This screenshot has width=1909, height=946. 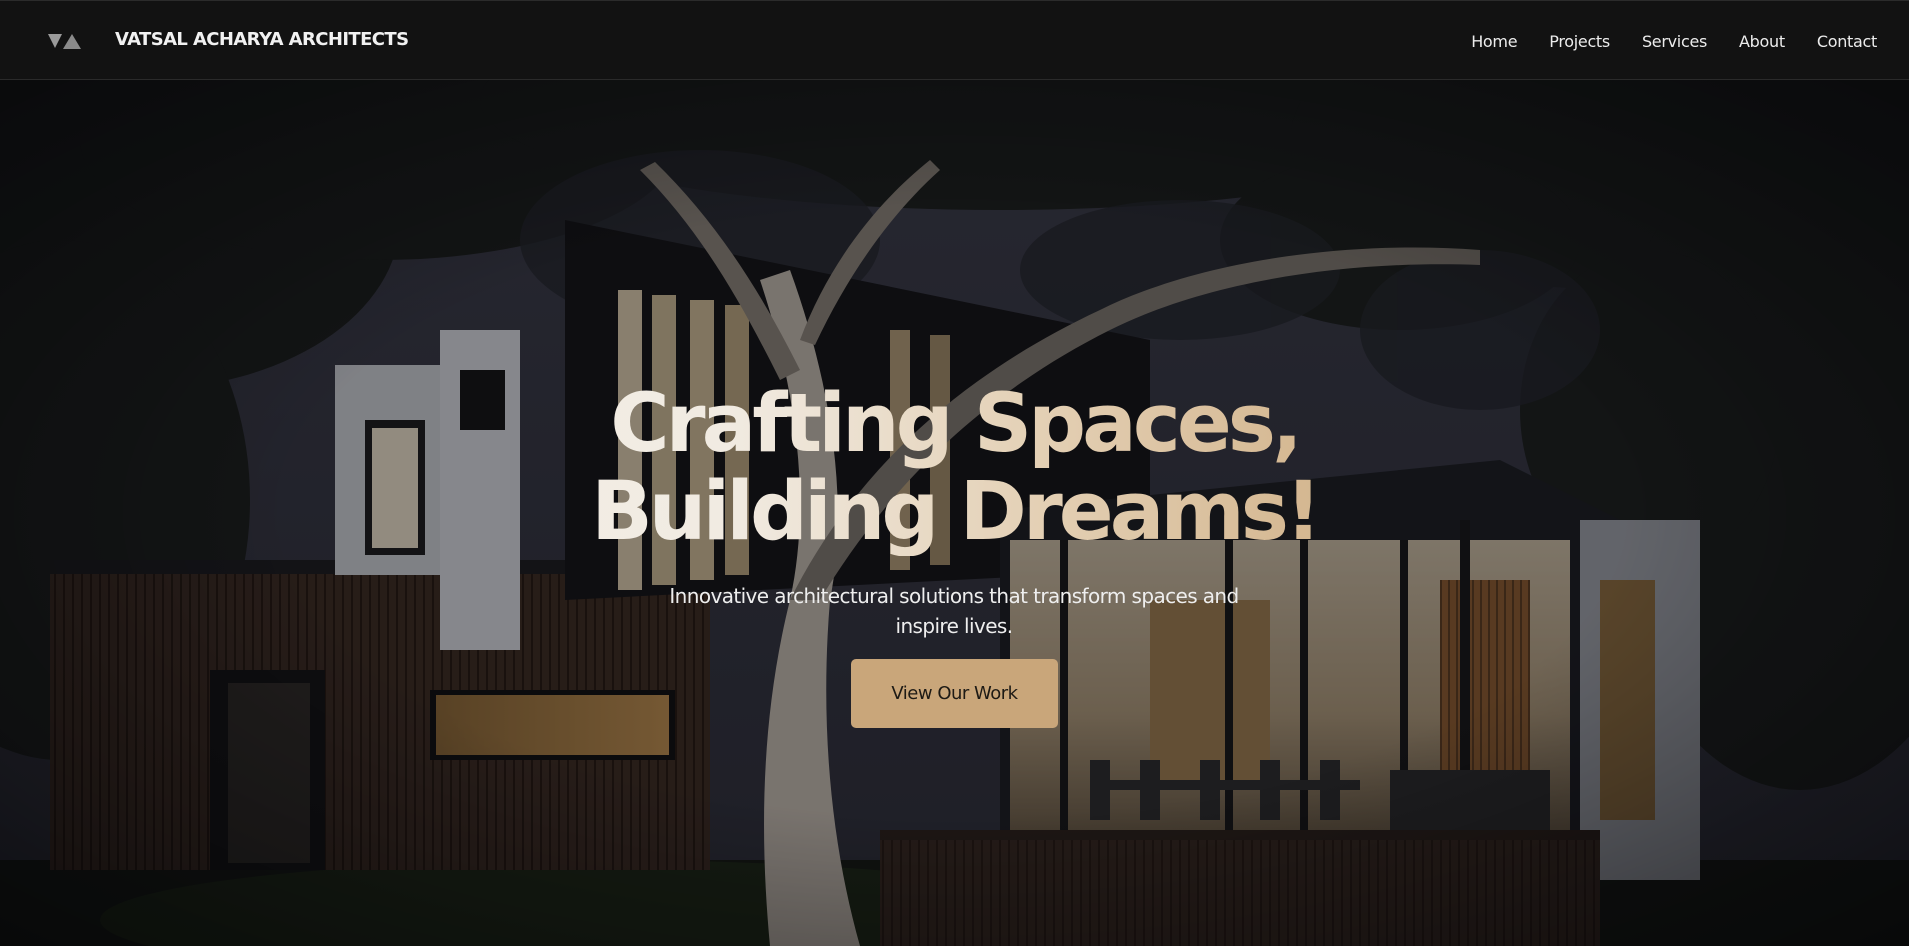 I want to click on brand-name: VATSAL ACHARYA ARCHITECTS, so click(x=262, y=39).